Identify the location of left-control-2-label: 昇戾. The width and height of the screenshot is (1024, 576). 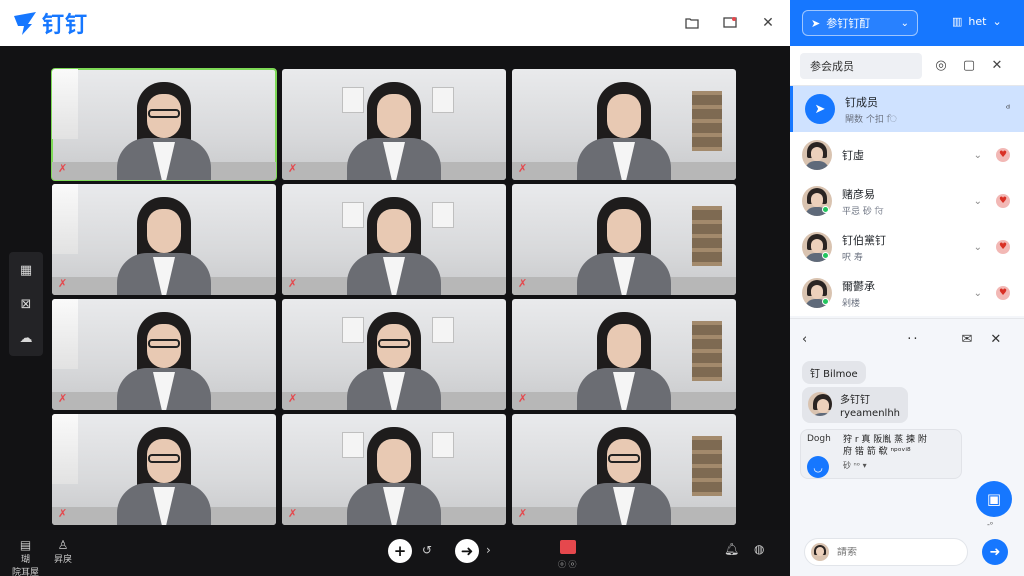
(63, 560).